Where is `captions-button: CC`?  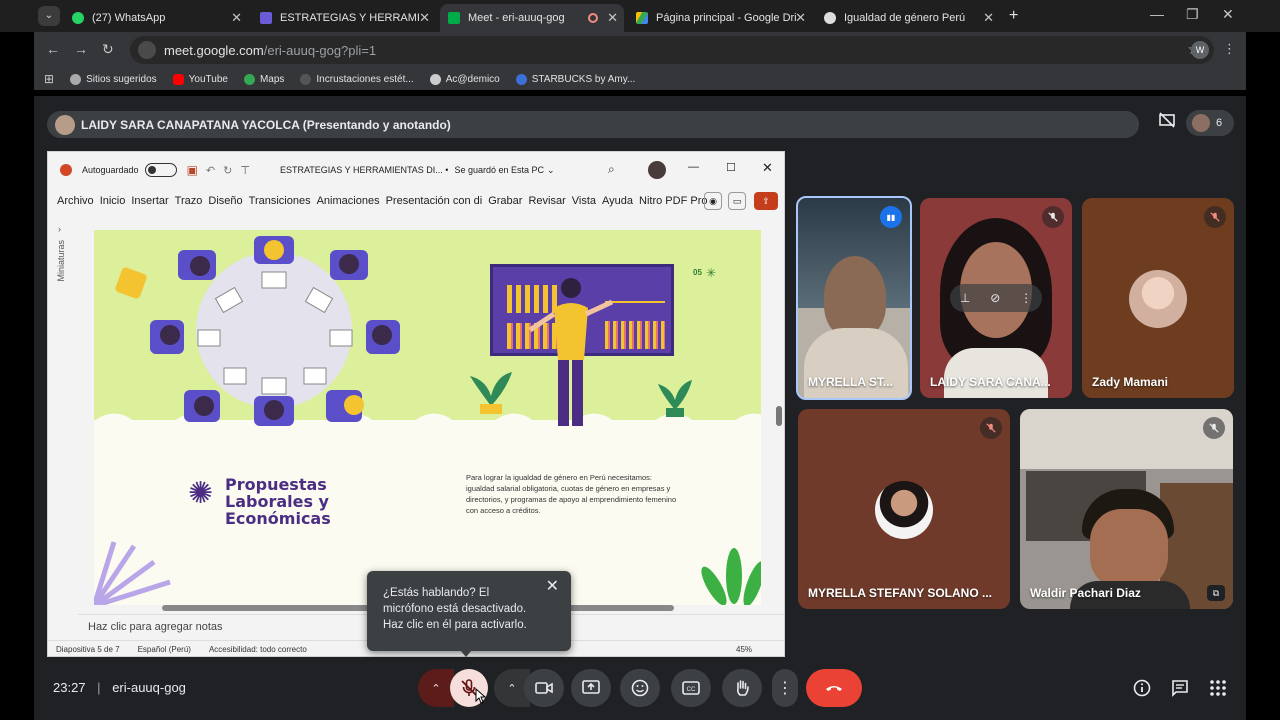
captions-button: CC is located at coordinates (691, 688).